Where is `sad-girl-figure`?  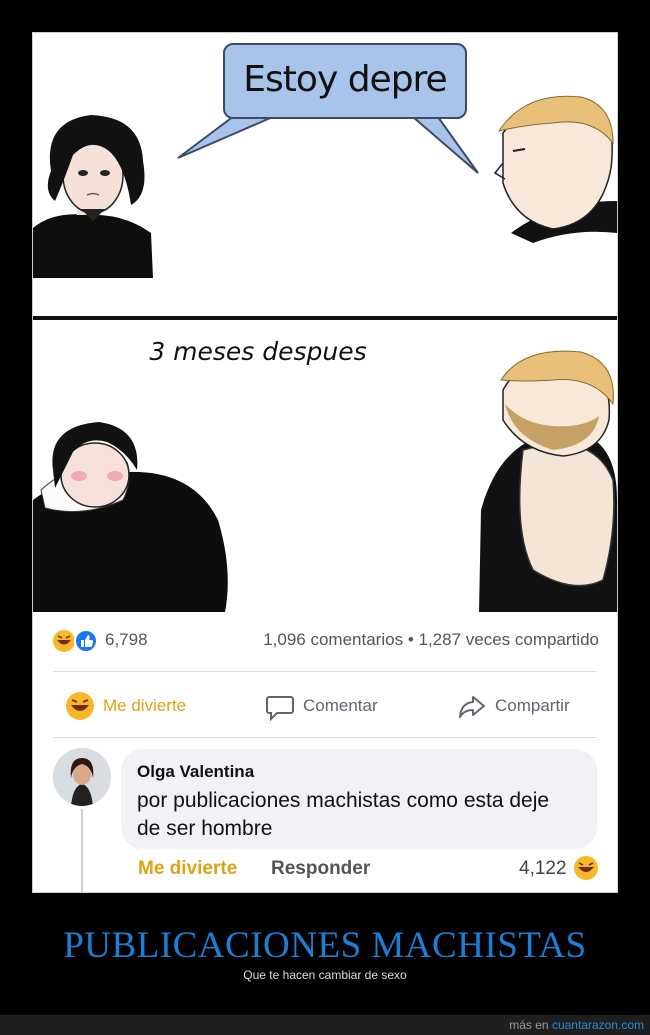 sad-girl-figure is located at coordinates (93, 196).